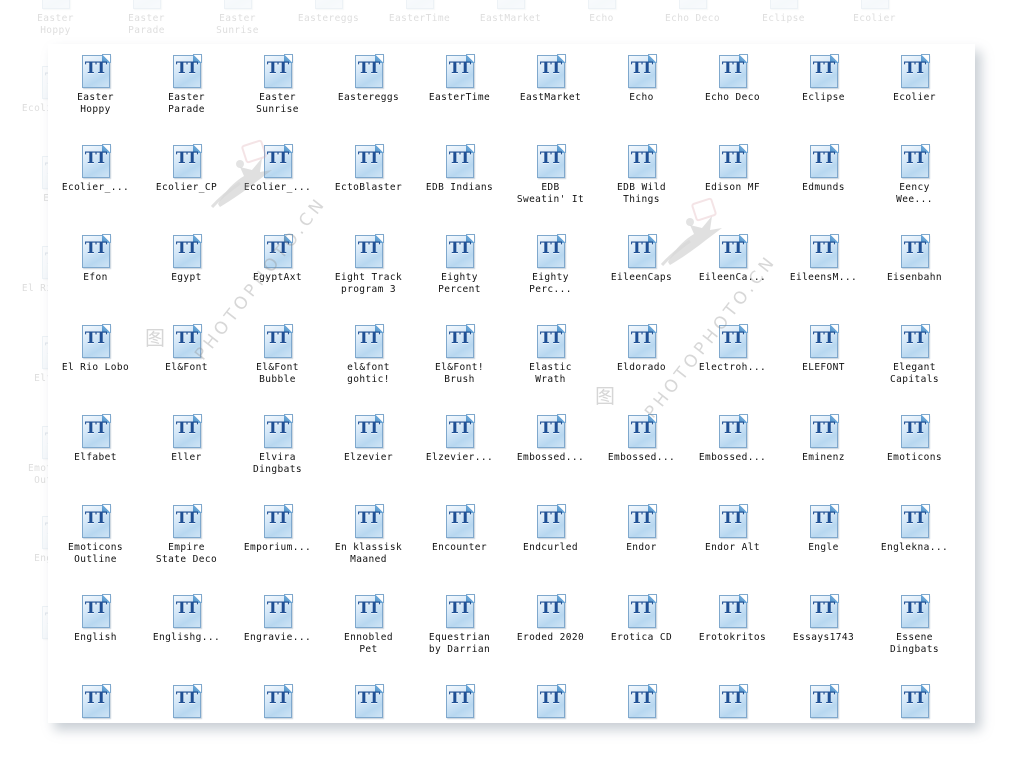 The height and width of the screenshot is (774, 1024). Describe the element at coordinates (368, 544) in the screenshot. I see `file-item: TT En klassisk Maaned` at that location.